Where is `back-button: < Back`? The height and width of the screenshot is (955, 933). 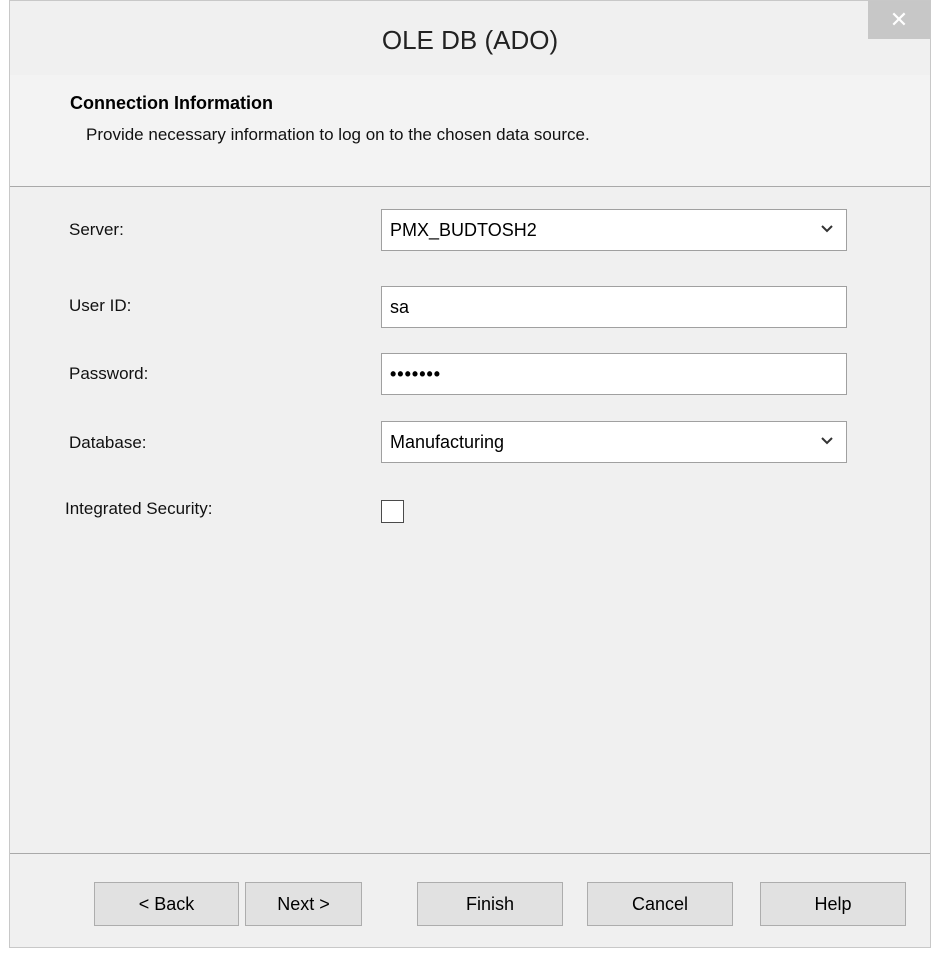
back-button: < Back is located at coordinates (166, 904).